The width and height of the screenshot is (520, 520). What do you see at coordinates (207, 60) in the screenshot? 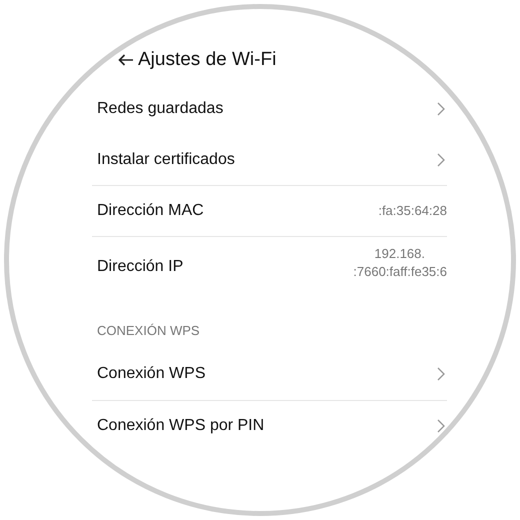
I see `page-title: Ajustes de Wi-Fi` at bounding box center [207, 60].